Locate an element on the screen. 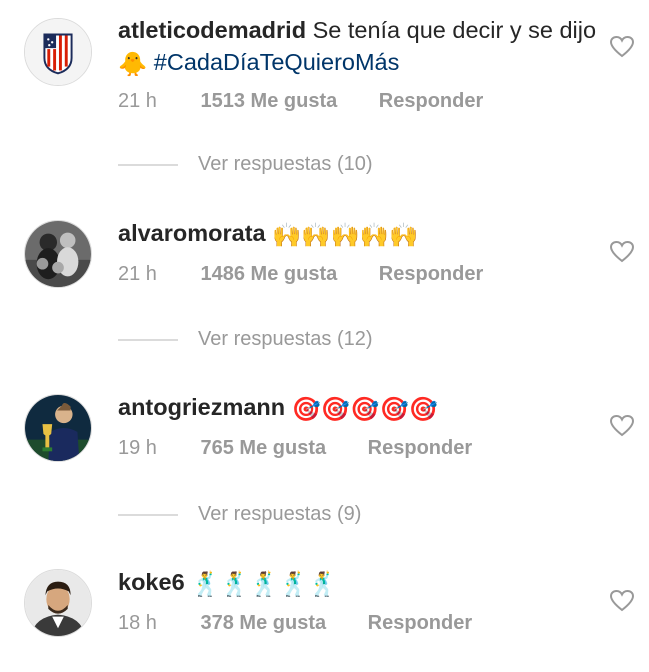 The image size is (649, 672). family-photo-avatar is located at coordinates (58, 254).